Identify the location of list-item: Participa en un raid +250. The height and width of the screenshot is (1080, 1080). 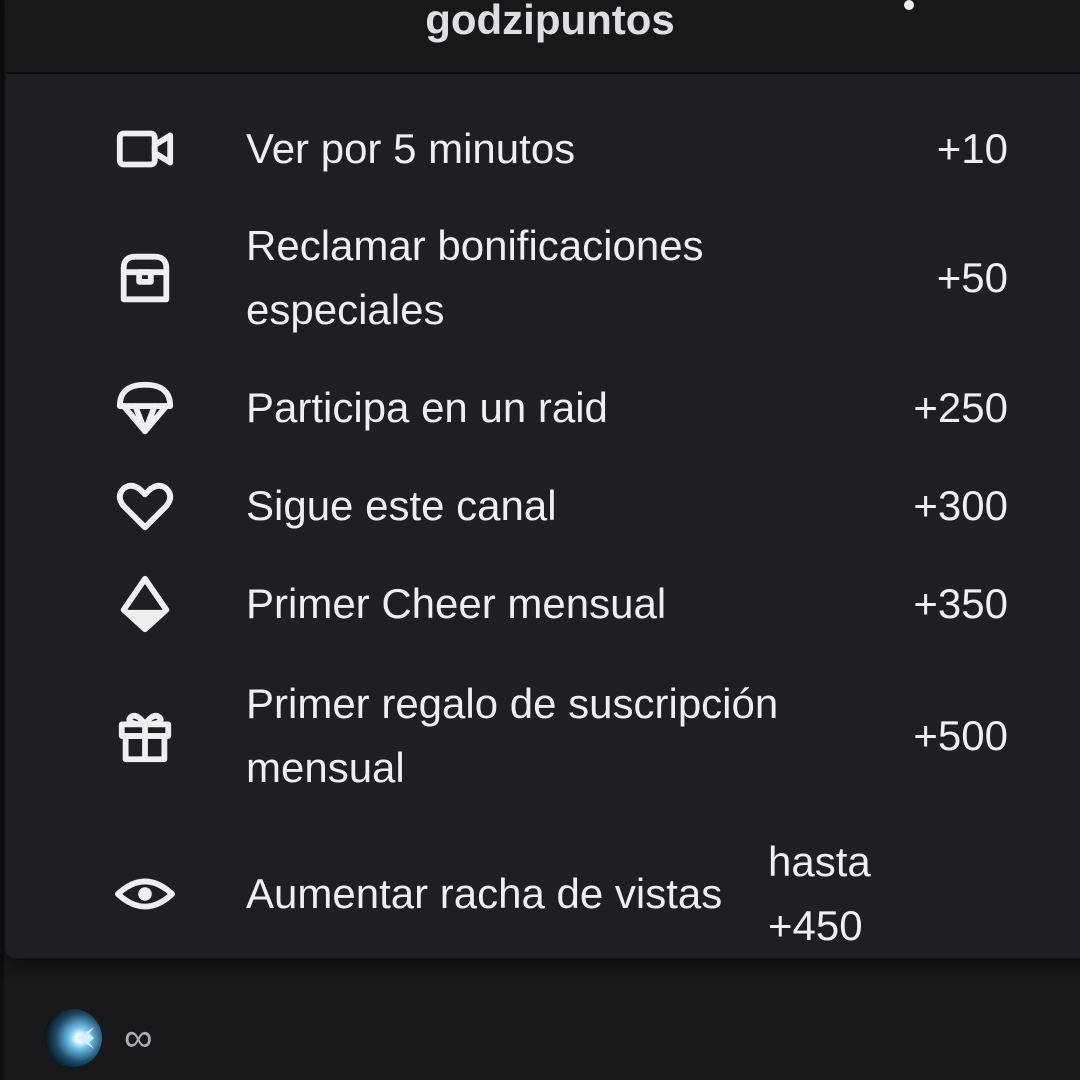
(543, 408).